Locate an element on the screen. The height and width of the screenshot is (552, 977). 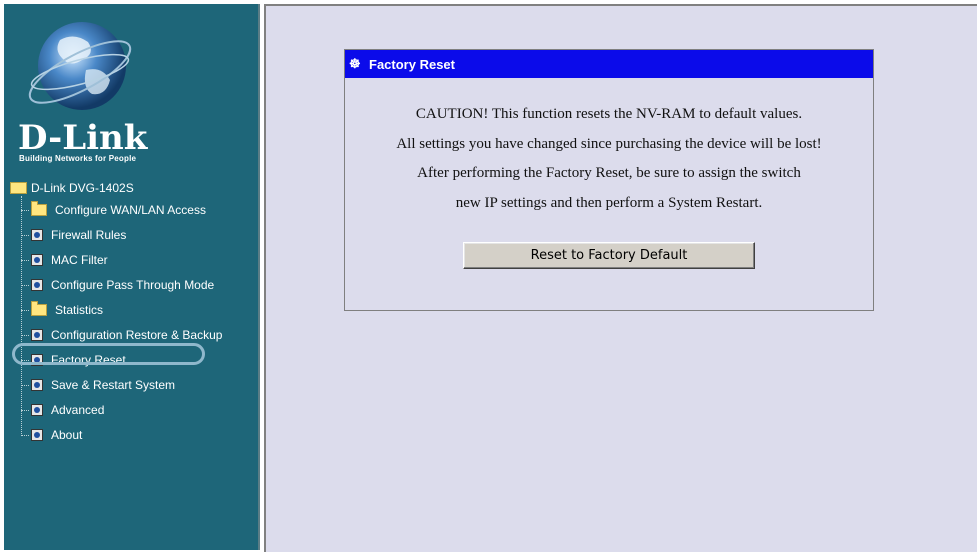
logo-tagline: Building Networks for People is located at coordinates (78, 158).